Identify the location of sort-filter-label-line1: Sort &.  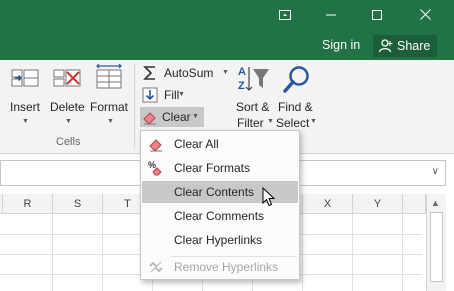
(253, 107).